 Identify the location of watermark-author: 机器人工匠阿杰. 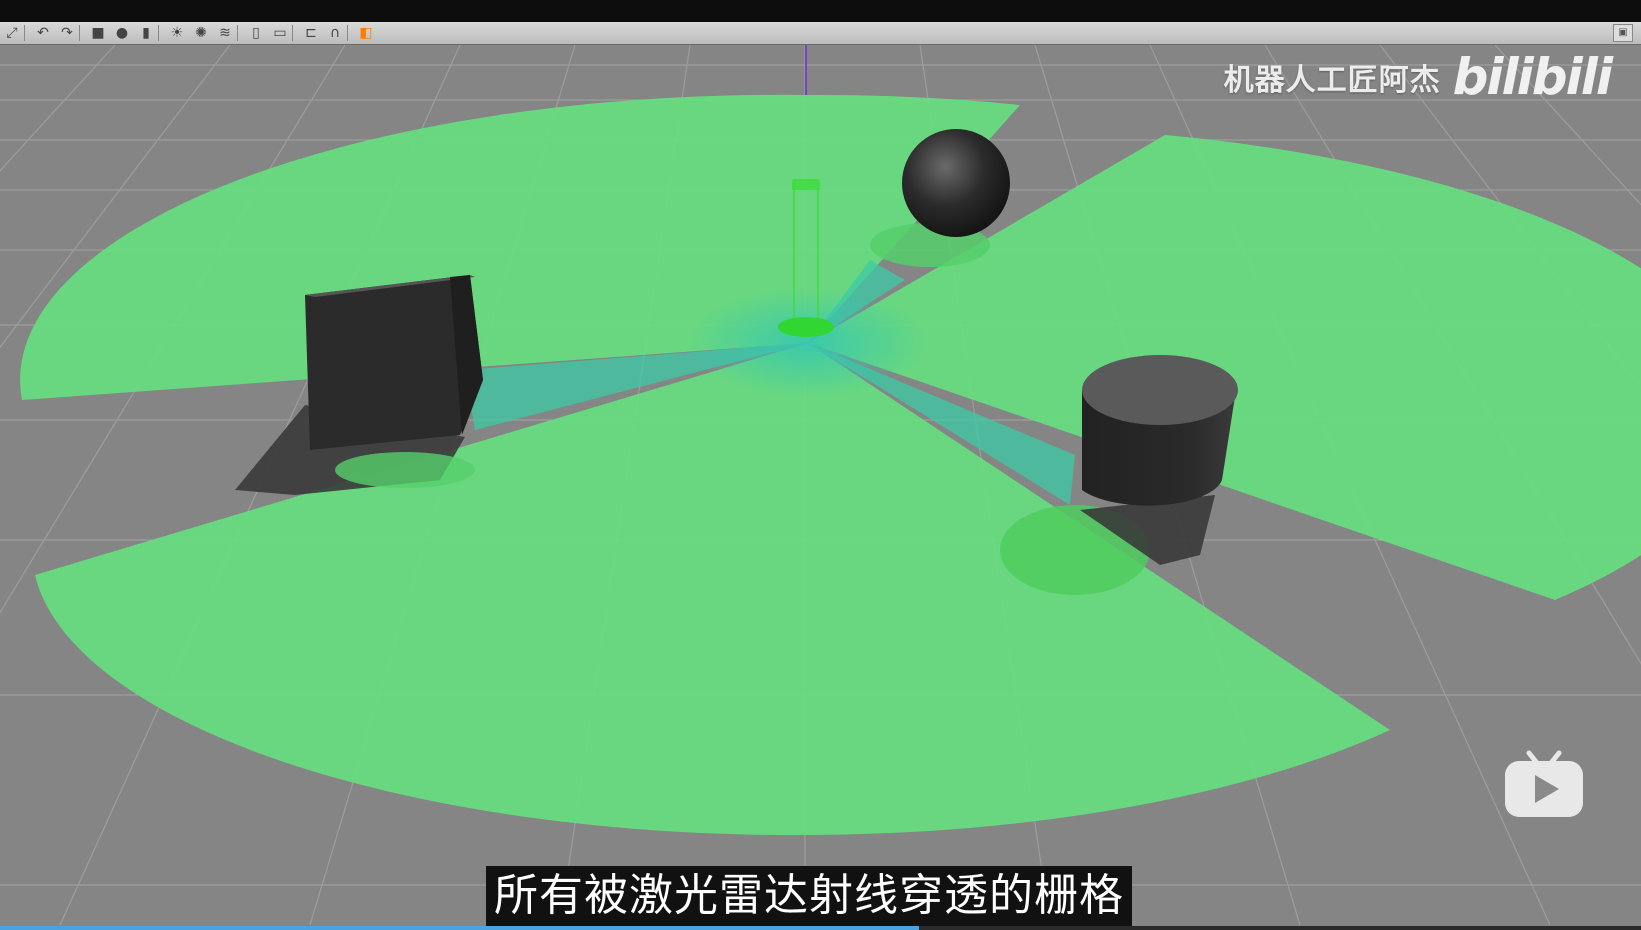
(1332, 80).